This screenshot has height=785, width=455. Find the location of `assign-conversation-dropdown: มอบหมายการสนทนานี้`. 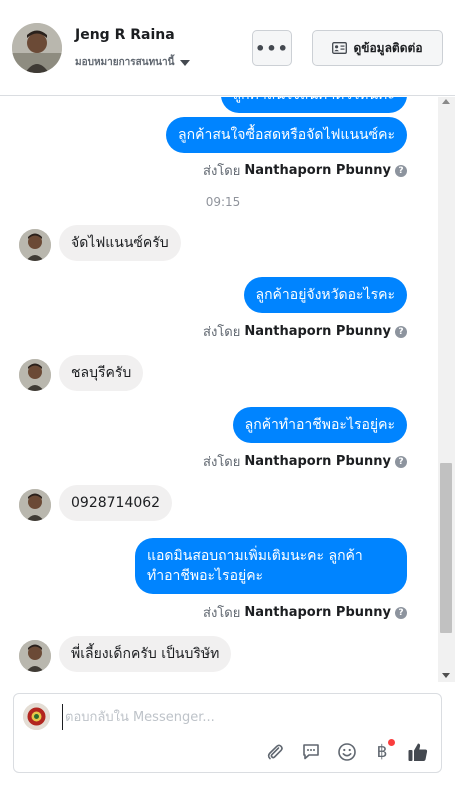

assign-conversation-dropdown: มอบหมายการสนทนานี้ is located at coordinates (133, 62).